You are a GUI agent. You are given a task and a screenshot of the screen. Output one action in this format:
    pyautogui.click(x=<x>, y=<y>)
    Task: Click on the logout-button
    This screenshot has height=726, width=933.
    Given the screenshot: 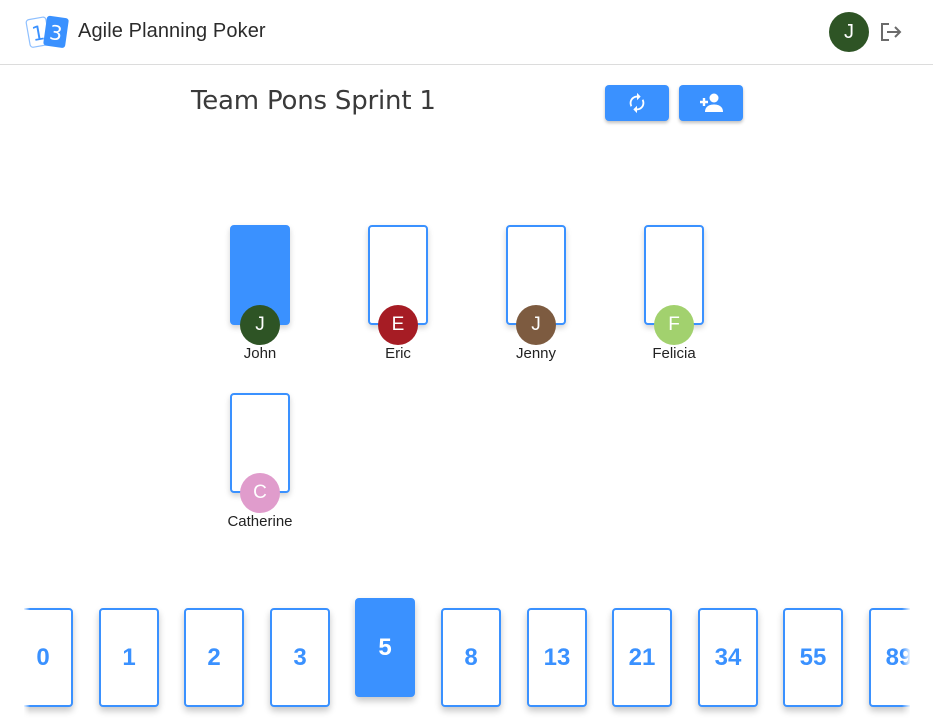 What is the action you would take?
    pyautogui.click(x=891, y=32)
    